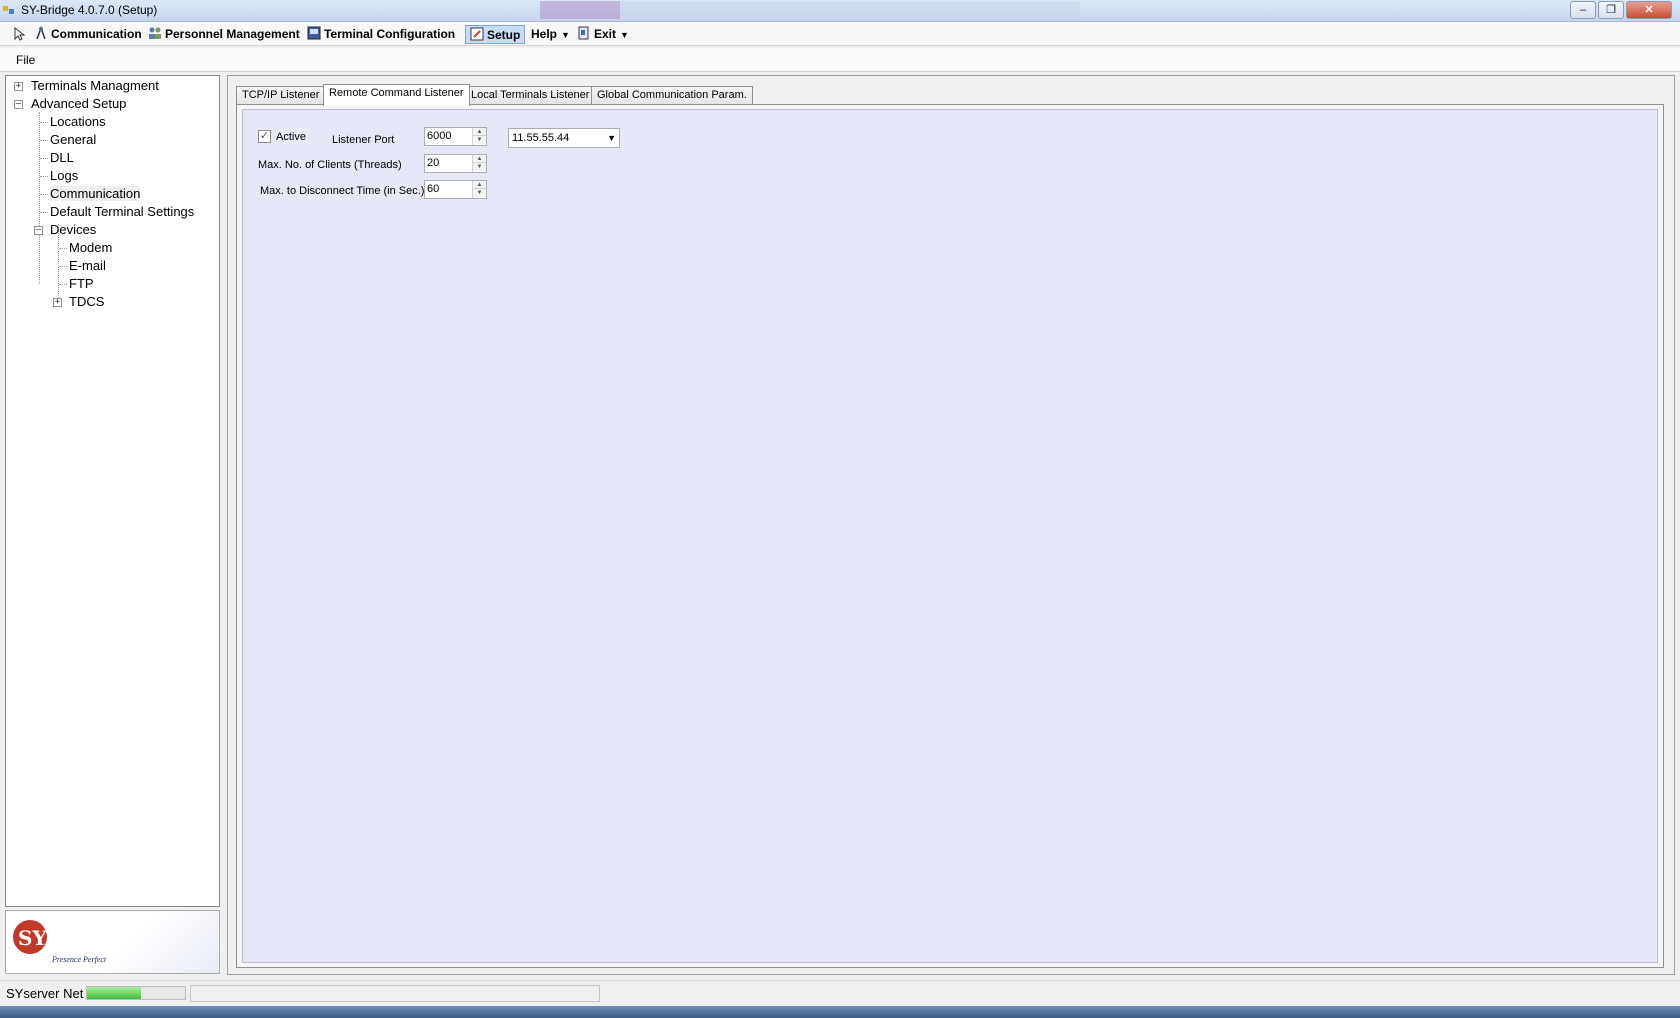 The width and height of the screenshot is (1680, 1018). What do you see at coordinates (840, 60) in the screenshot?
I see `menu-bar: File` at bounding box center [840, 60].